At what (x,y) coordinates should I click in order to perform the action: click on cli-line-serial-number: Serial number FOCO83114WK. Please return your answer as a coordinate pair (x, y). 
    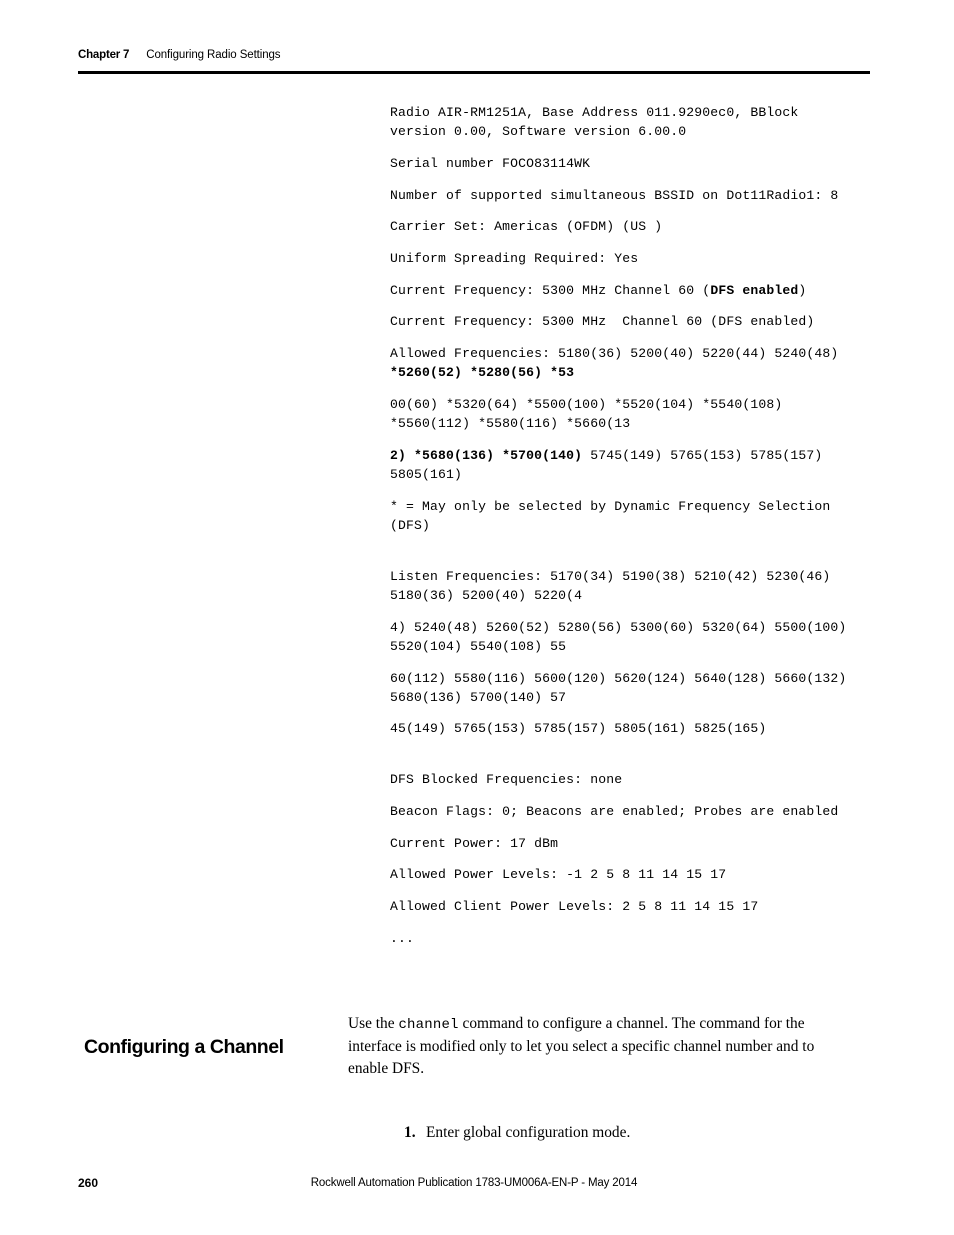
    Looking at the image, I should click on (490, 163).